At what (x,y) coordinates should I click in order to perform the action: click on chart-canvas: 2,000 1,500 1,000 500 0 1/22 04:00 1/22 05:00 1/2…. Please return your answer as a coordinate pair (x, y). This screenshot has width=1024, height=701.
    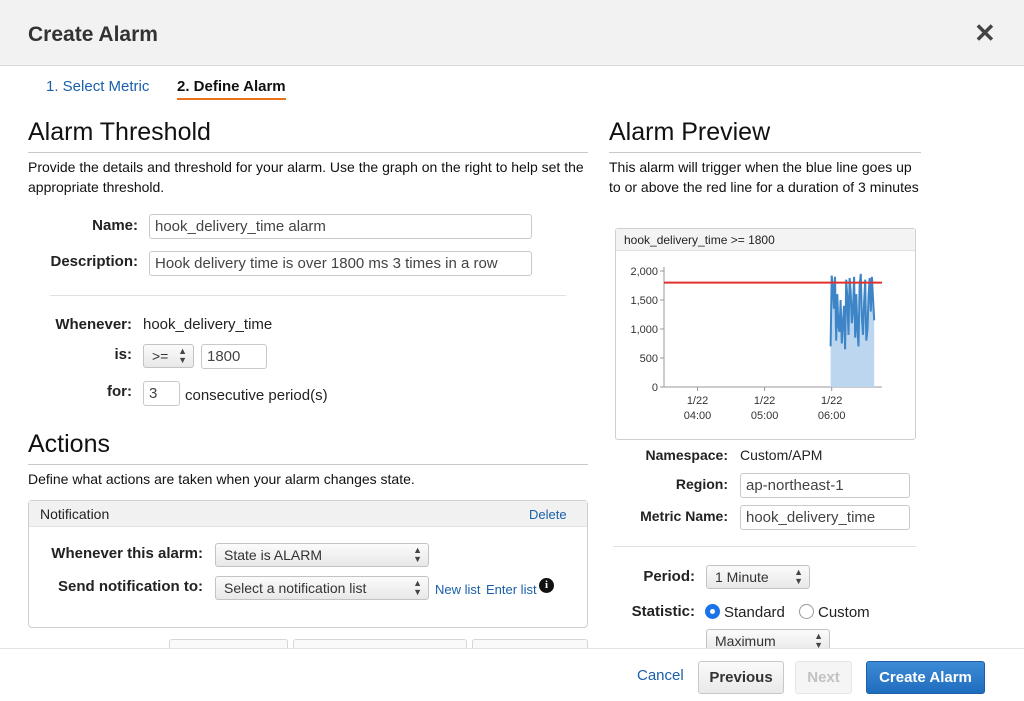
    Looking at the image, I should click on (756, 344).